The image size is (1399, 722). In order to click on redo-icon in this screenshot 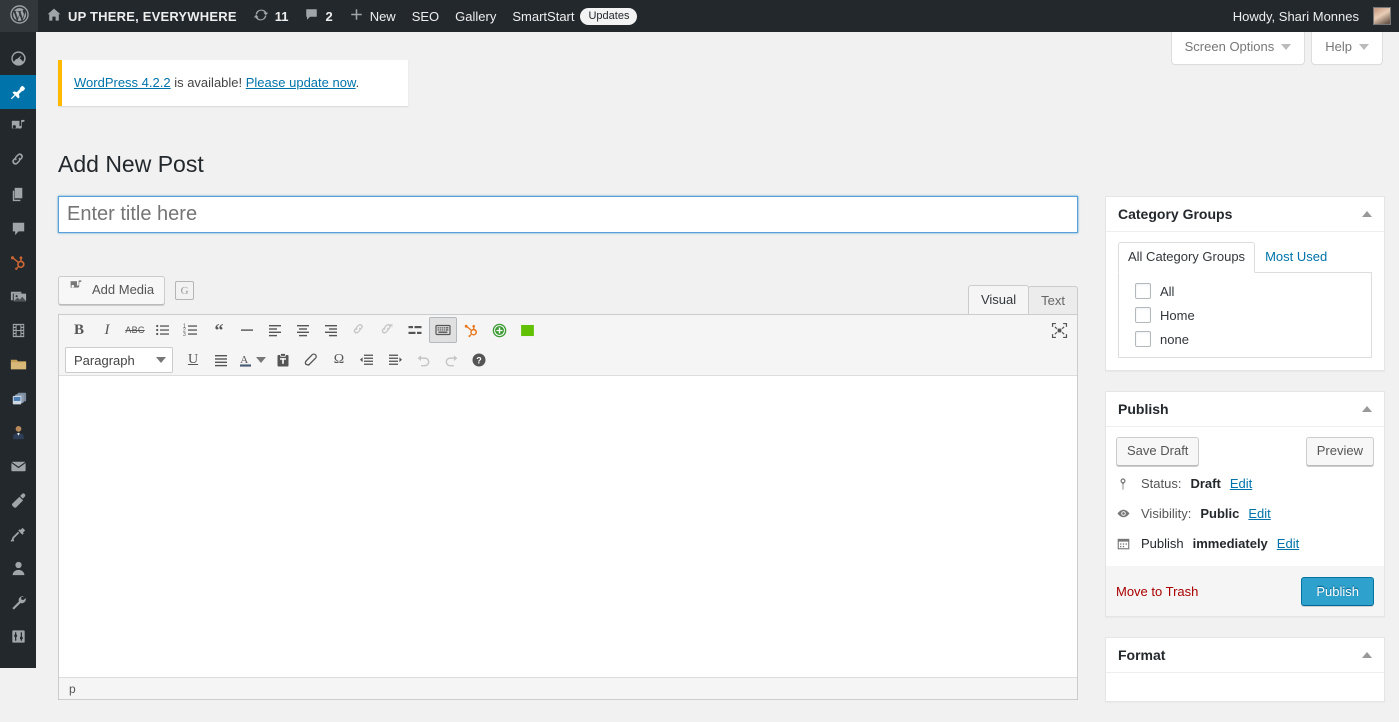, I will do `click(451, 360)`.